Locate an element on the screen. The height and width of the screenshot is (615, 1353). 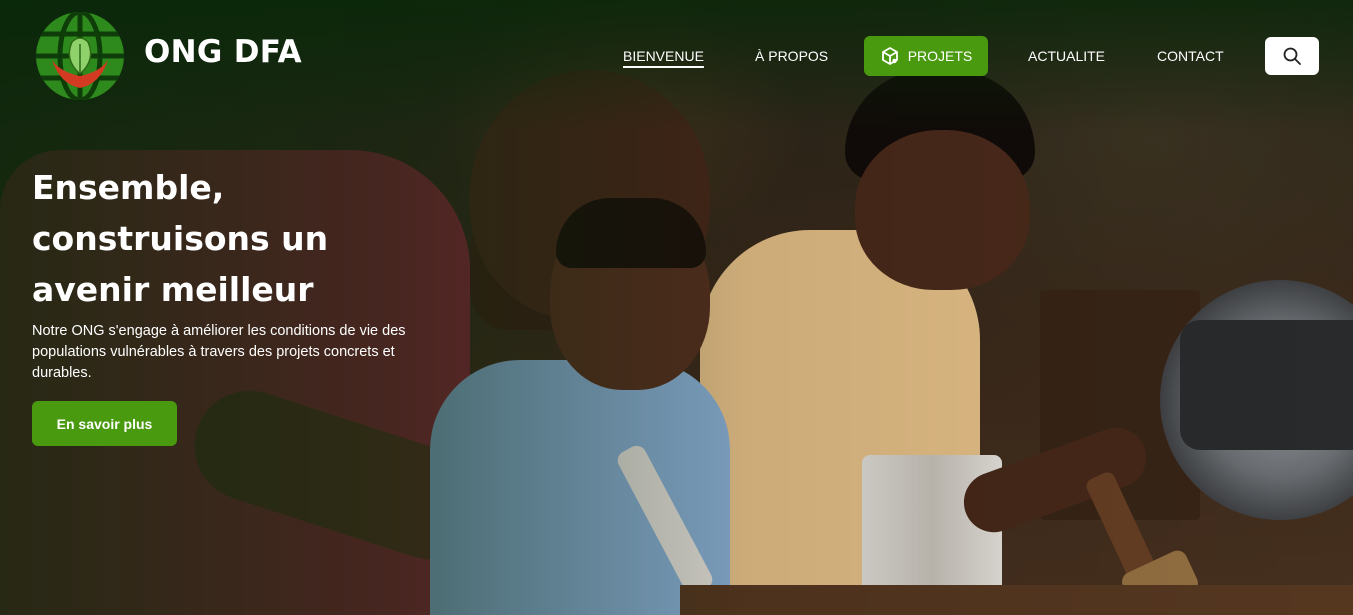
nav-item-projets: PROJETS is located at coordinates (926, 56).